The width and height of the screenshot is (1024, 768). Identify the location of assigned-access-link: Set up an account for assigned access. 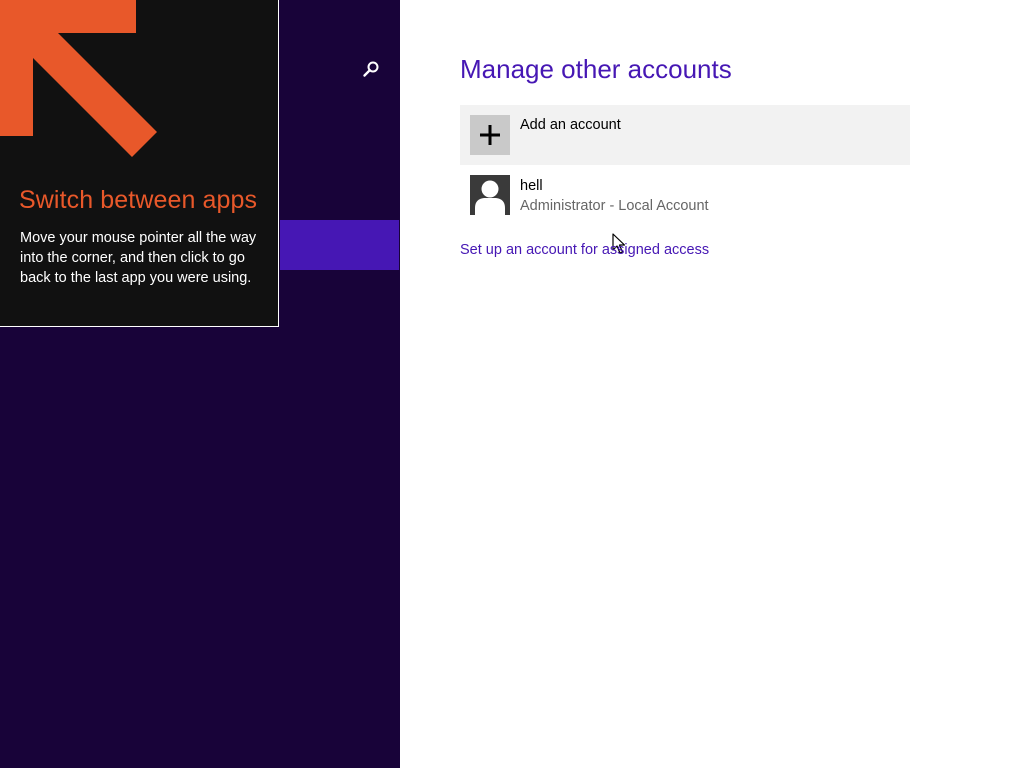
(584, 250).